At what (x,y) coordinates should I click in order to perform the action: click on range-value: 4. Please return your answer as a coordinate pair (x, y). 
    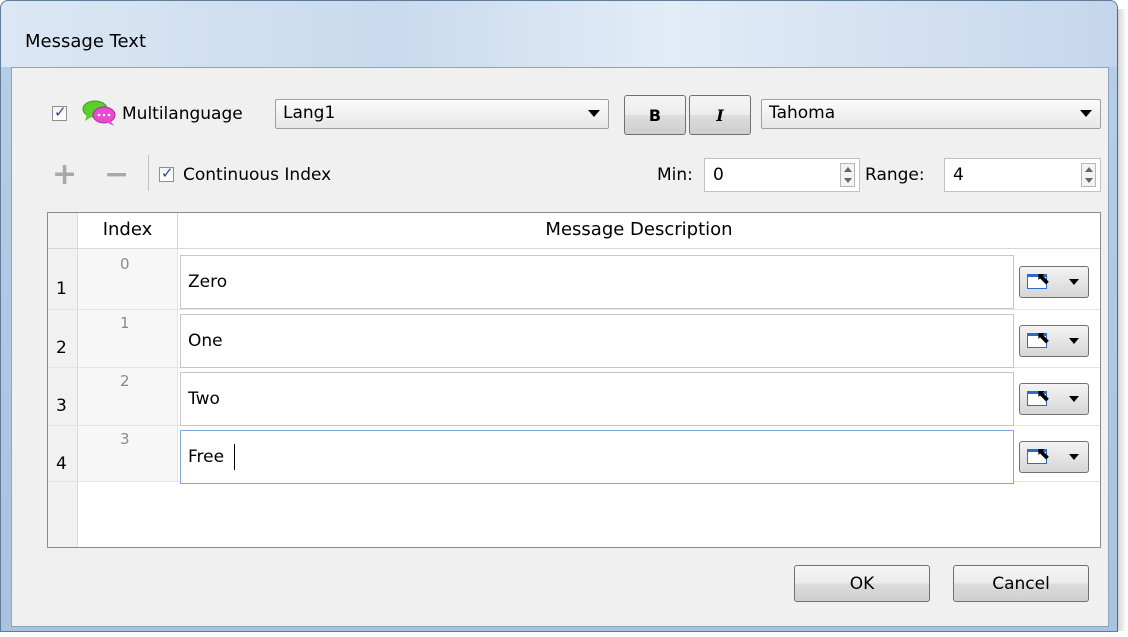
    Looking at the image, I should click on (958, 175).